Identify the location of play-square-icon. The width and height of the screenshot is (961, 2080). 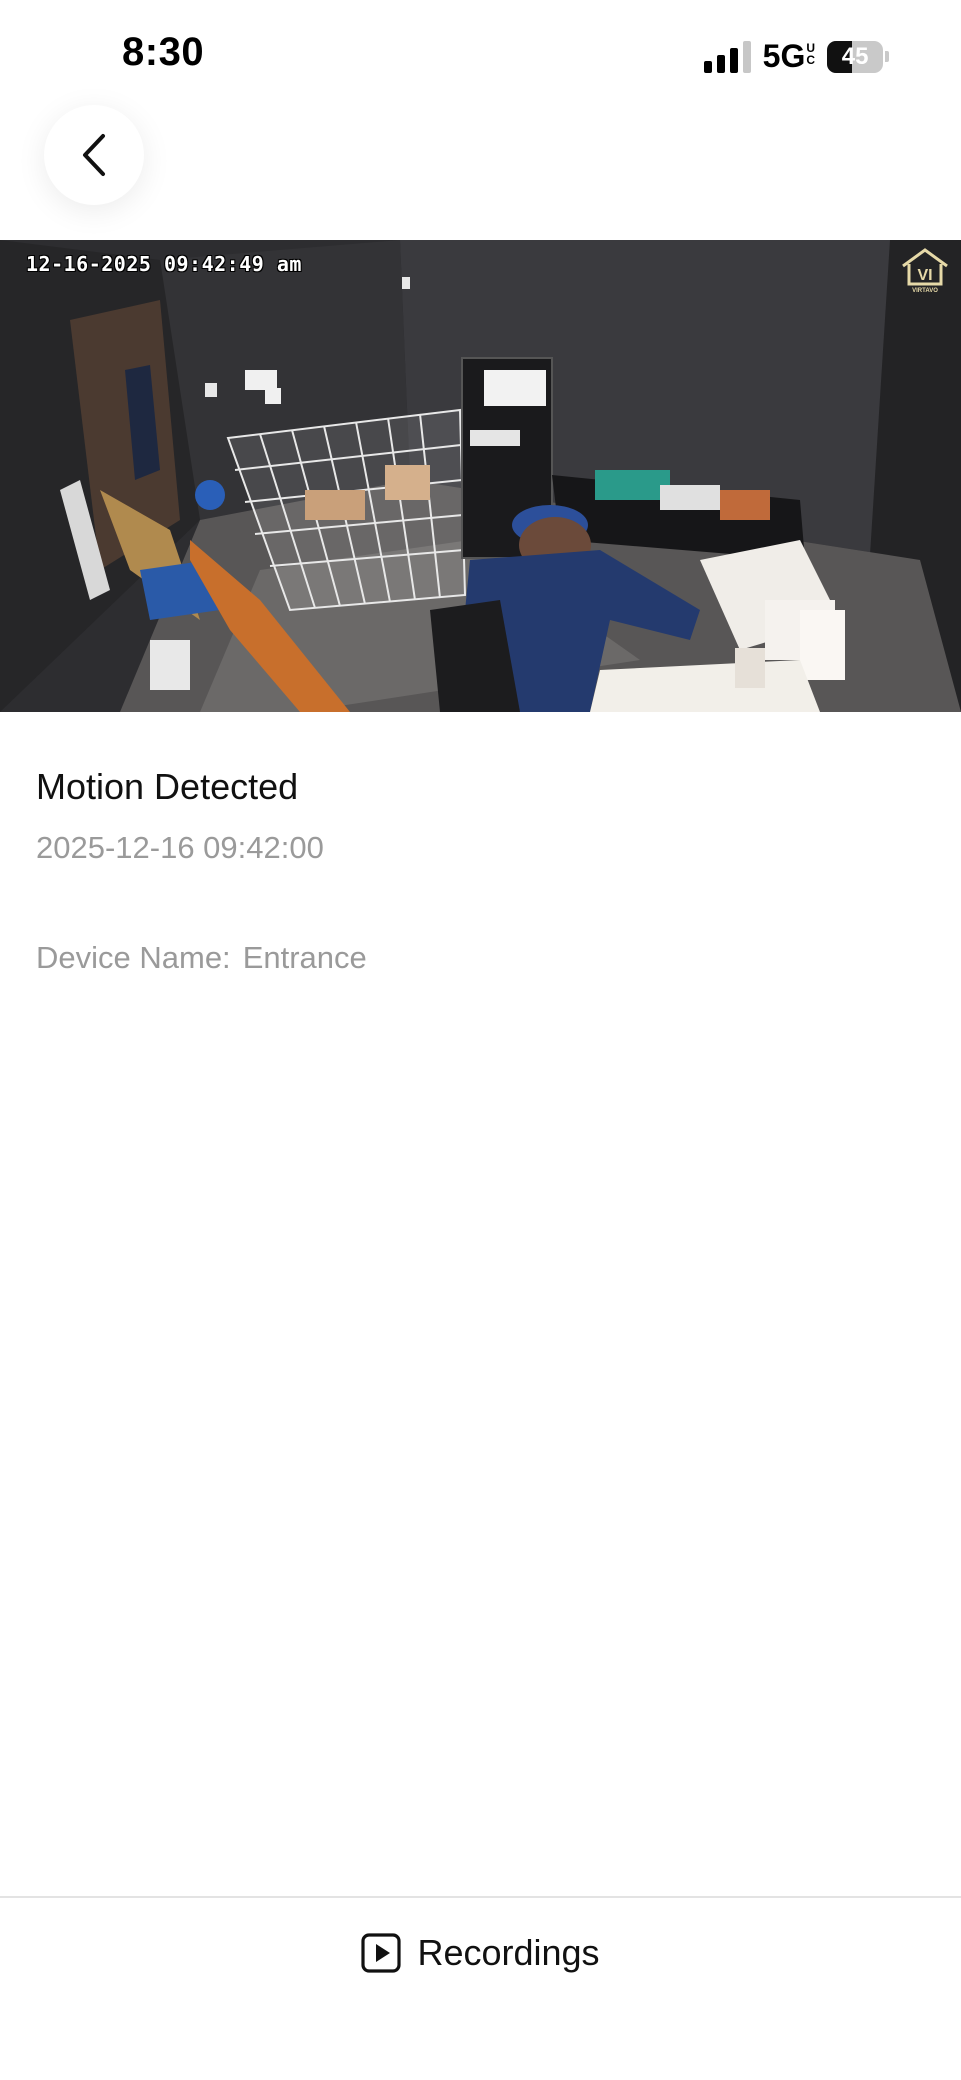
(381, 1953).